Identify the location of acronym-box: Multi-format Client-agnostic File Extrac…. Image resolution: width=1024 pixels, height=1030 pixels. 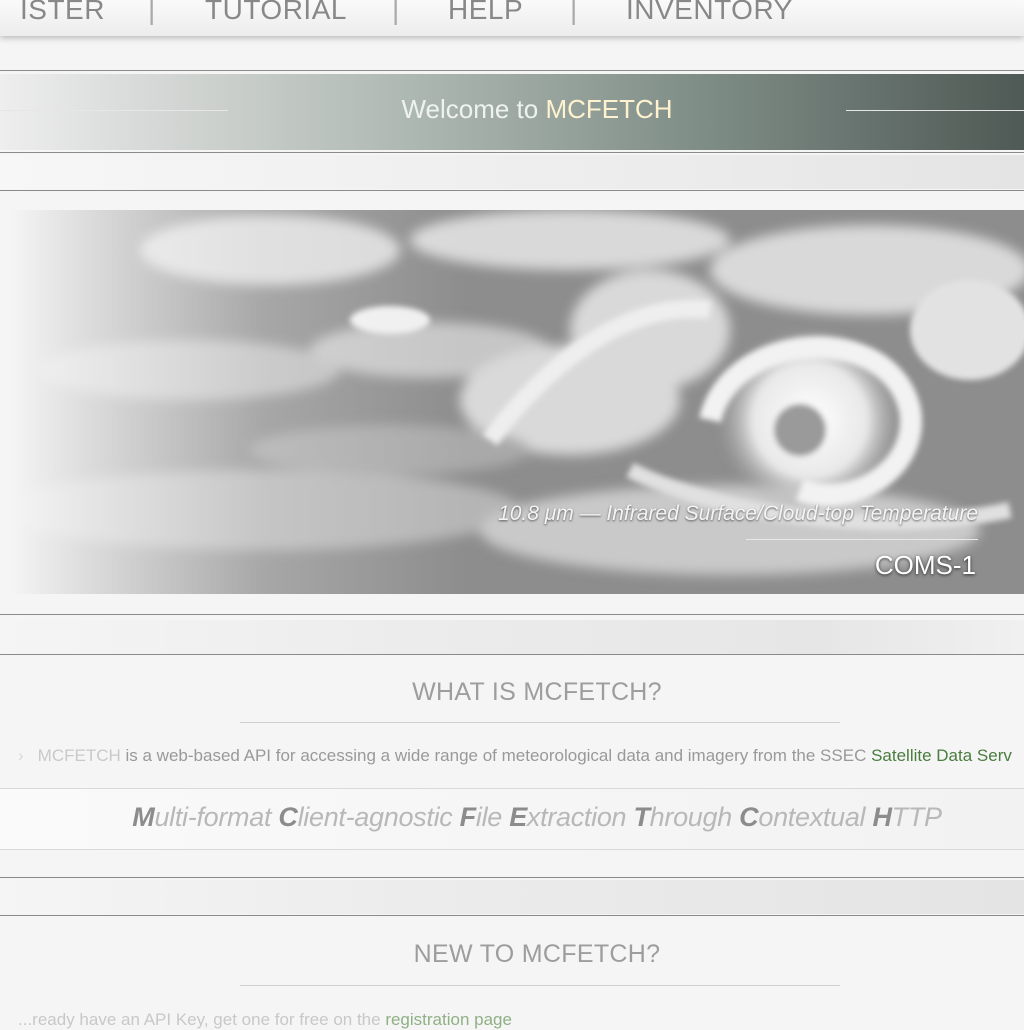
(512, 819).